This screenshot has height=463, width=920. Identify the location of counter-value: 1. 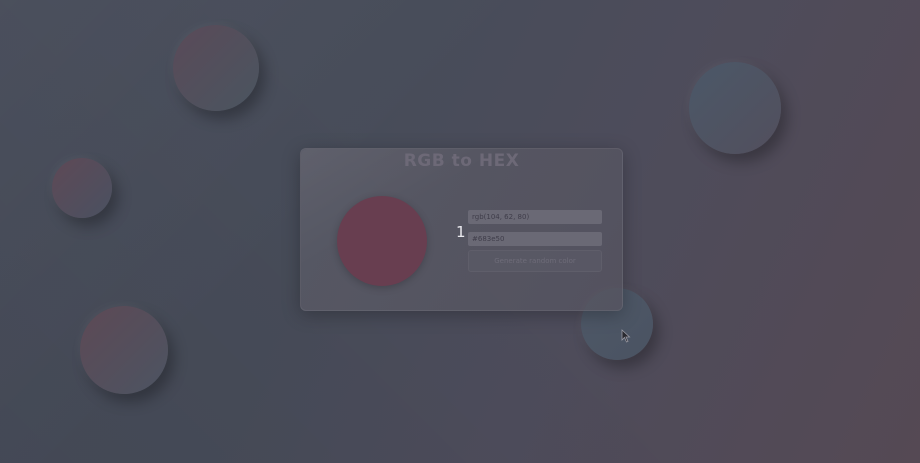
(461, 232).